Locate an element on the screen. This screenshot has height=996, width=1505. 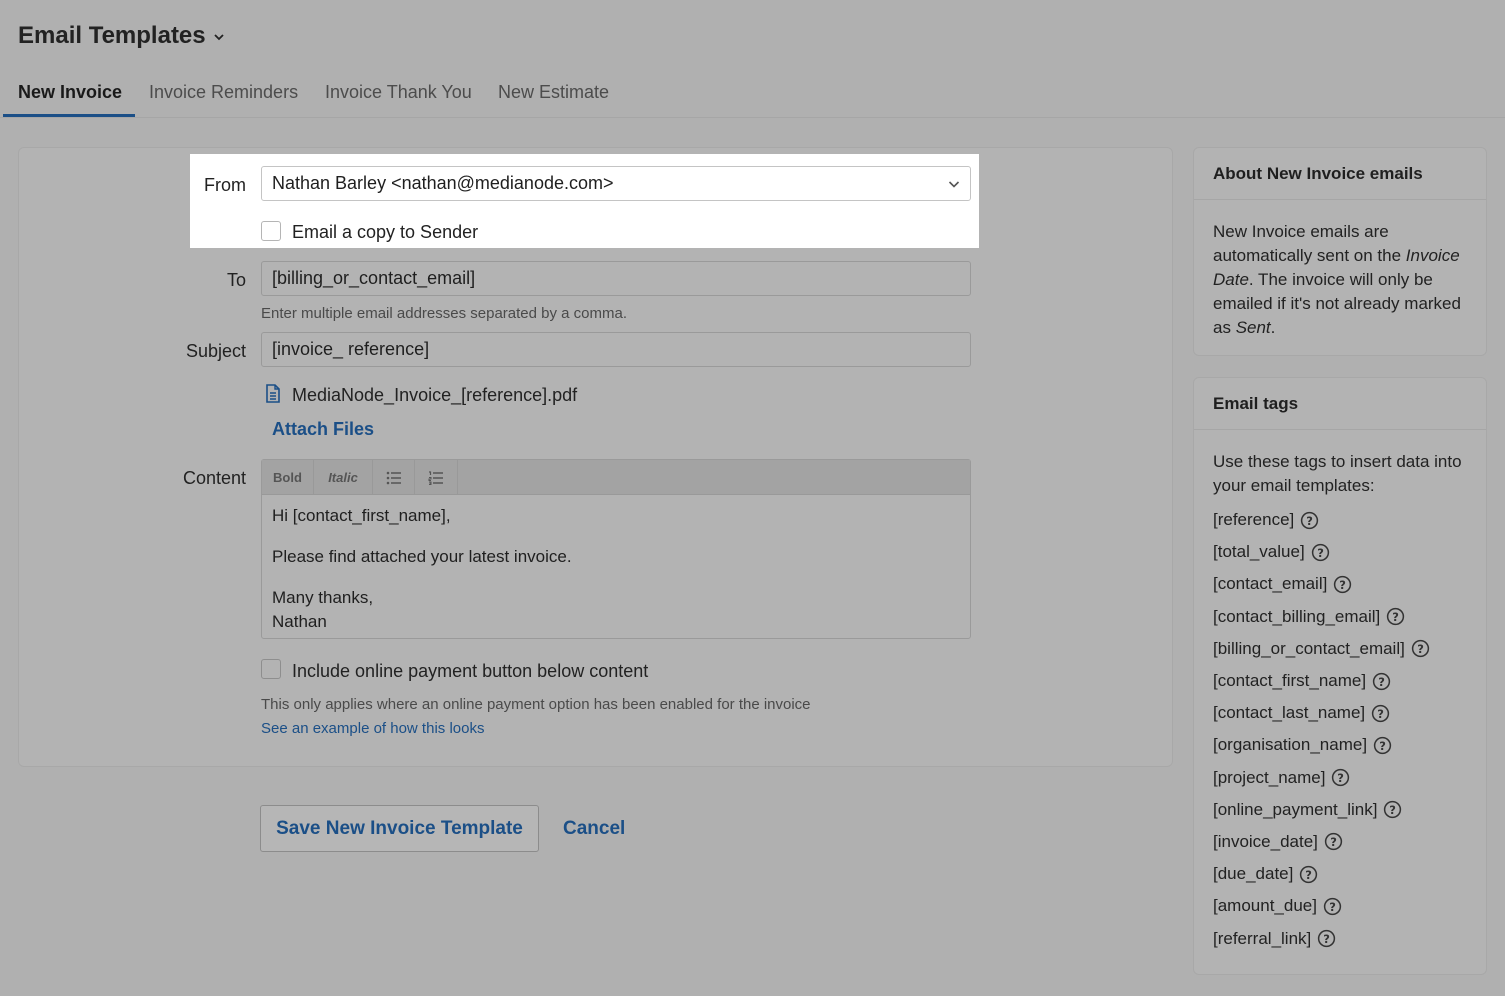
tag-item: [contact_billing_email]? is located at coordinates (1340, 617).